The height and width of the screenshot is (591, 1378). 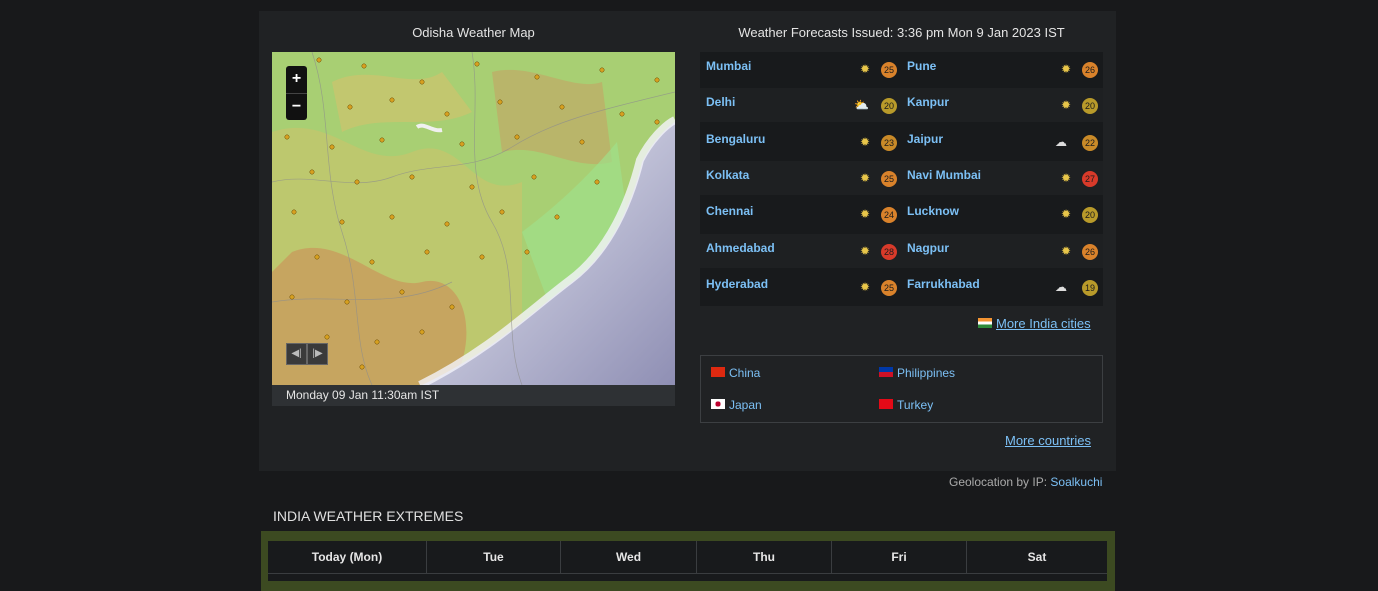 I want to click on turkey-flag-icon, so click(x=886, y=404).